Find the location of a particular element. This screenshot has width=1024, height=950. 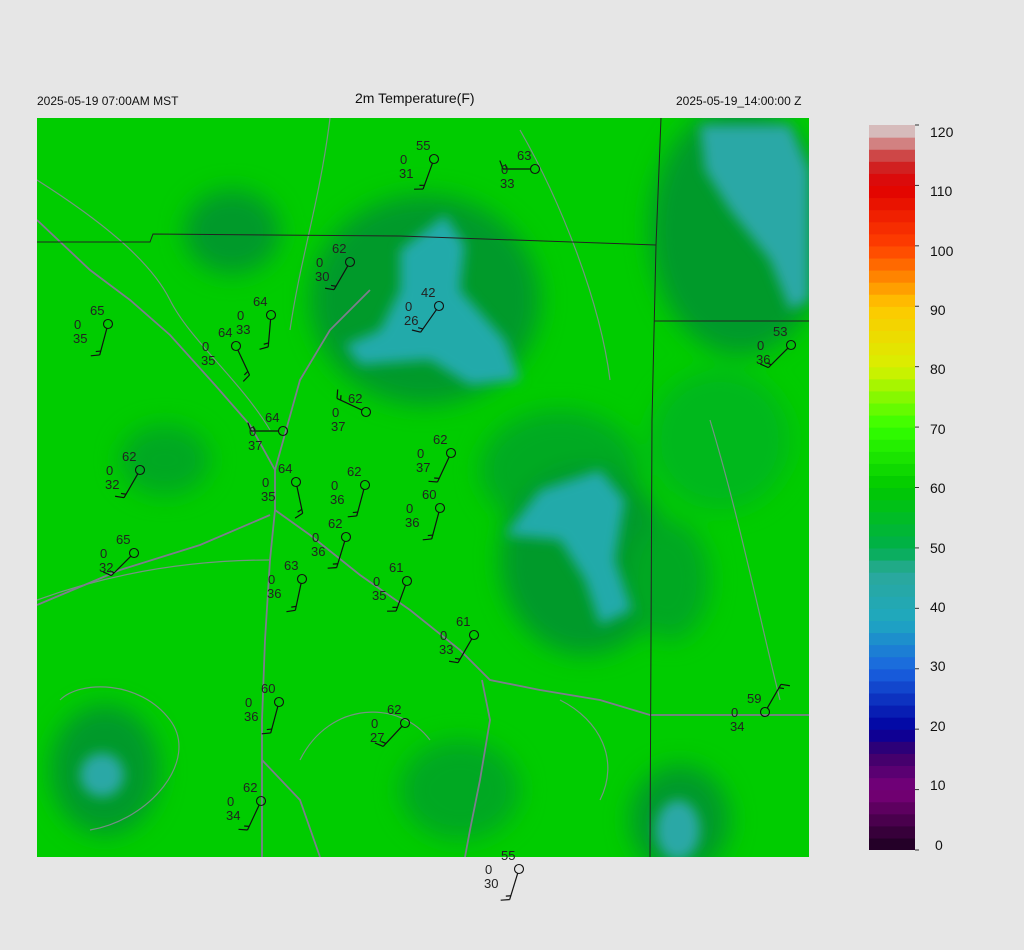

station-dewpoint: 37 is located at coordinates (423, 467).